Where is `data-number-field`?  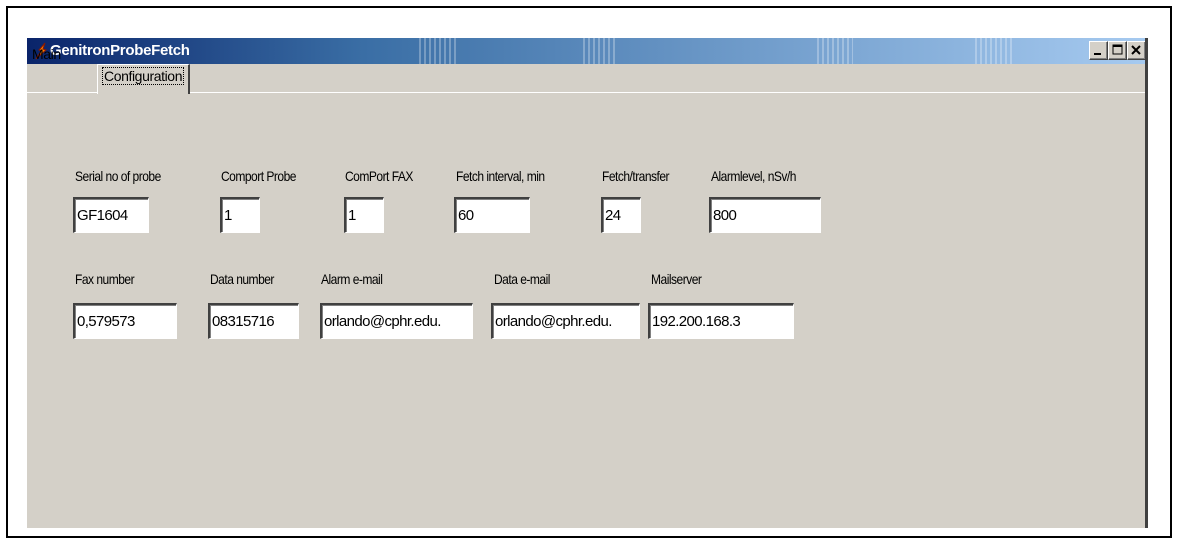
data-number-field is located at coordinates (253, 321).